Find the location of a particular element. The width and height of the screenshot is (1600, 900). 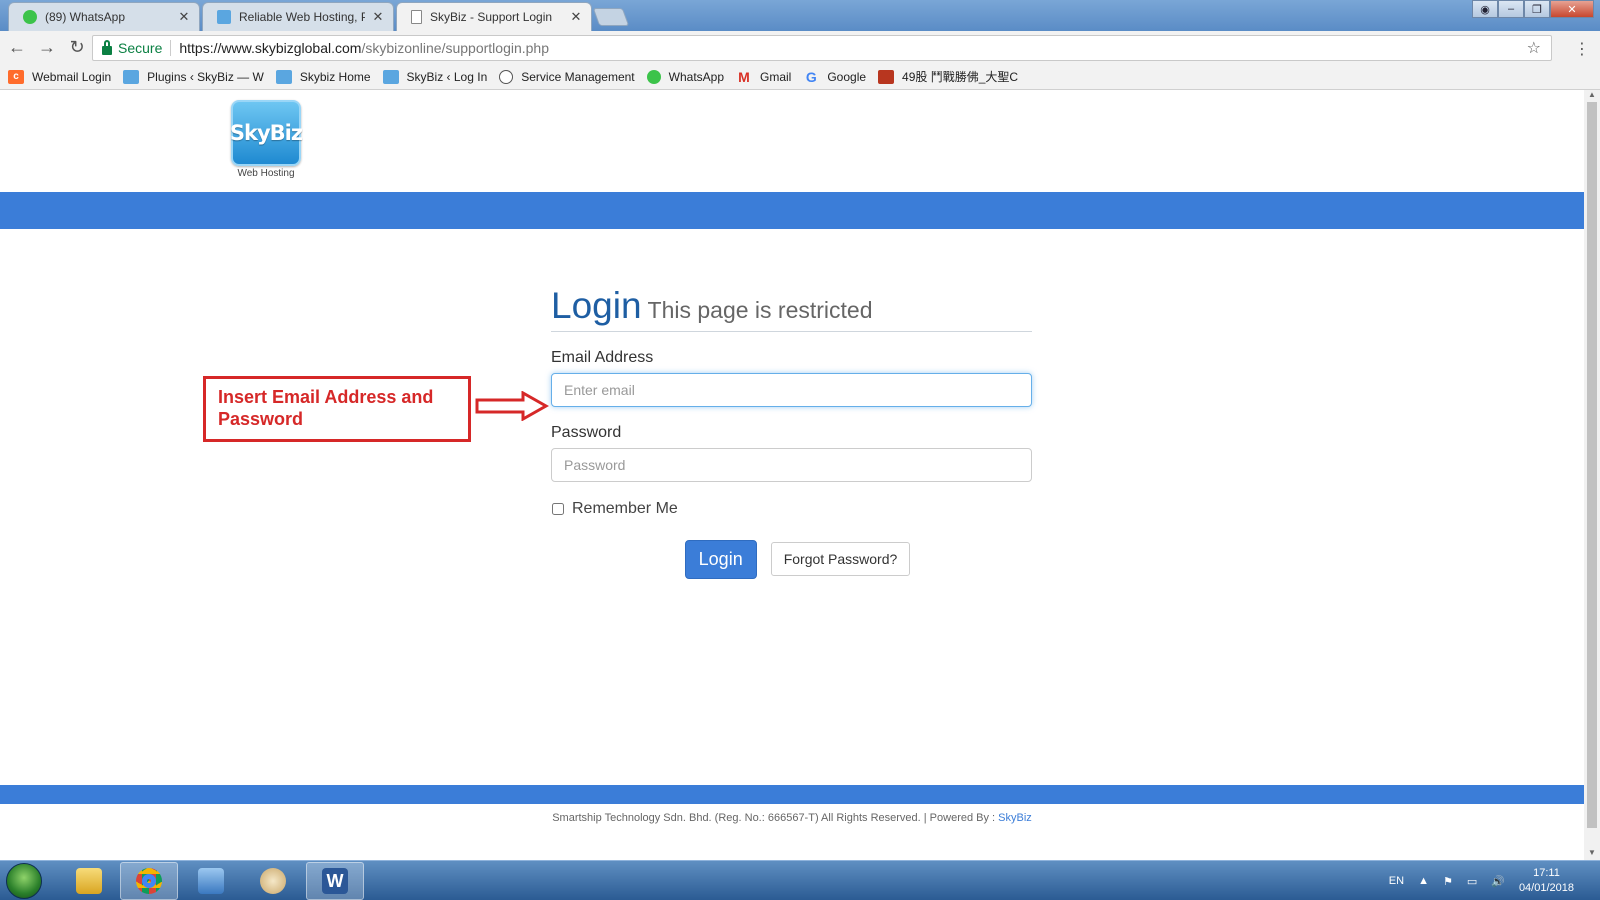

password-field is located at coordinates (791, 465).